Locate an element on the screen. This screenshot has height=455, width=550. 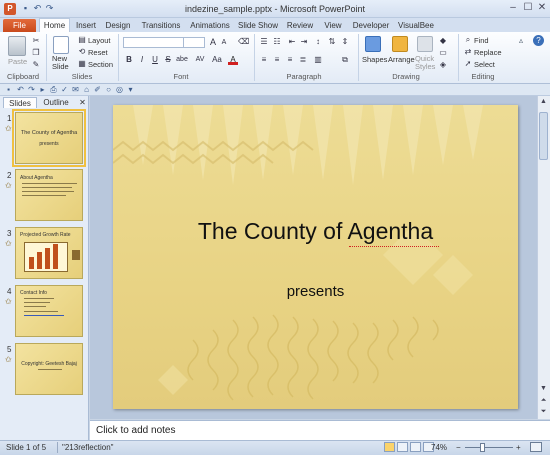
find-button: Find is located at coordinates (481, 40).